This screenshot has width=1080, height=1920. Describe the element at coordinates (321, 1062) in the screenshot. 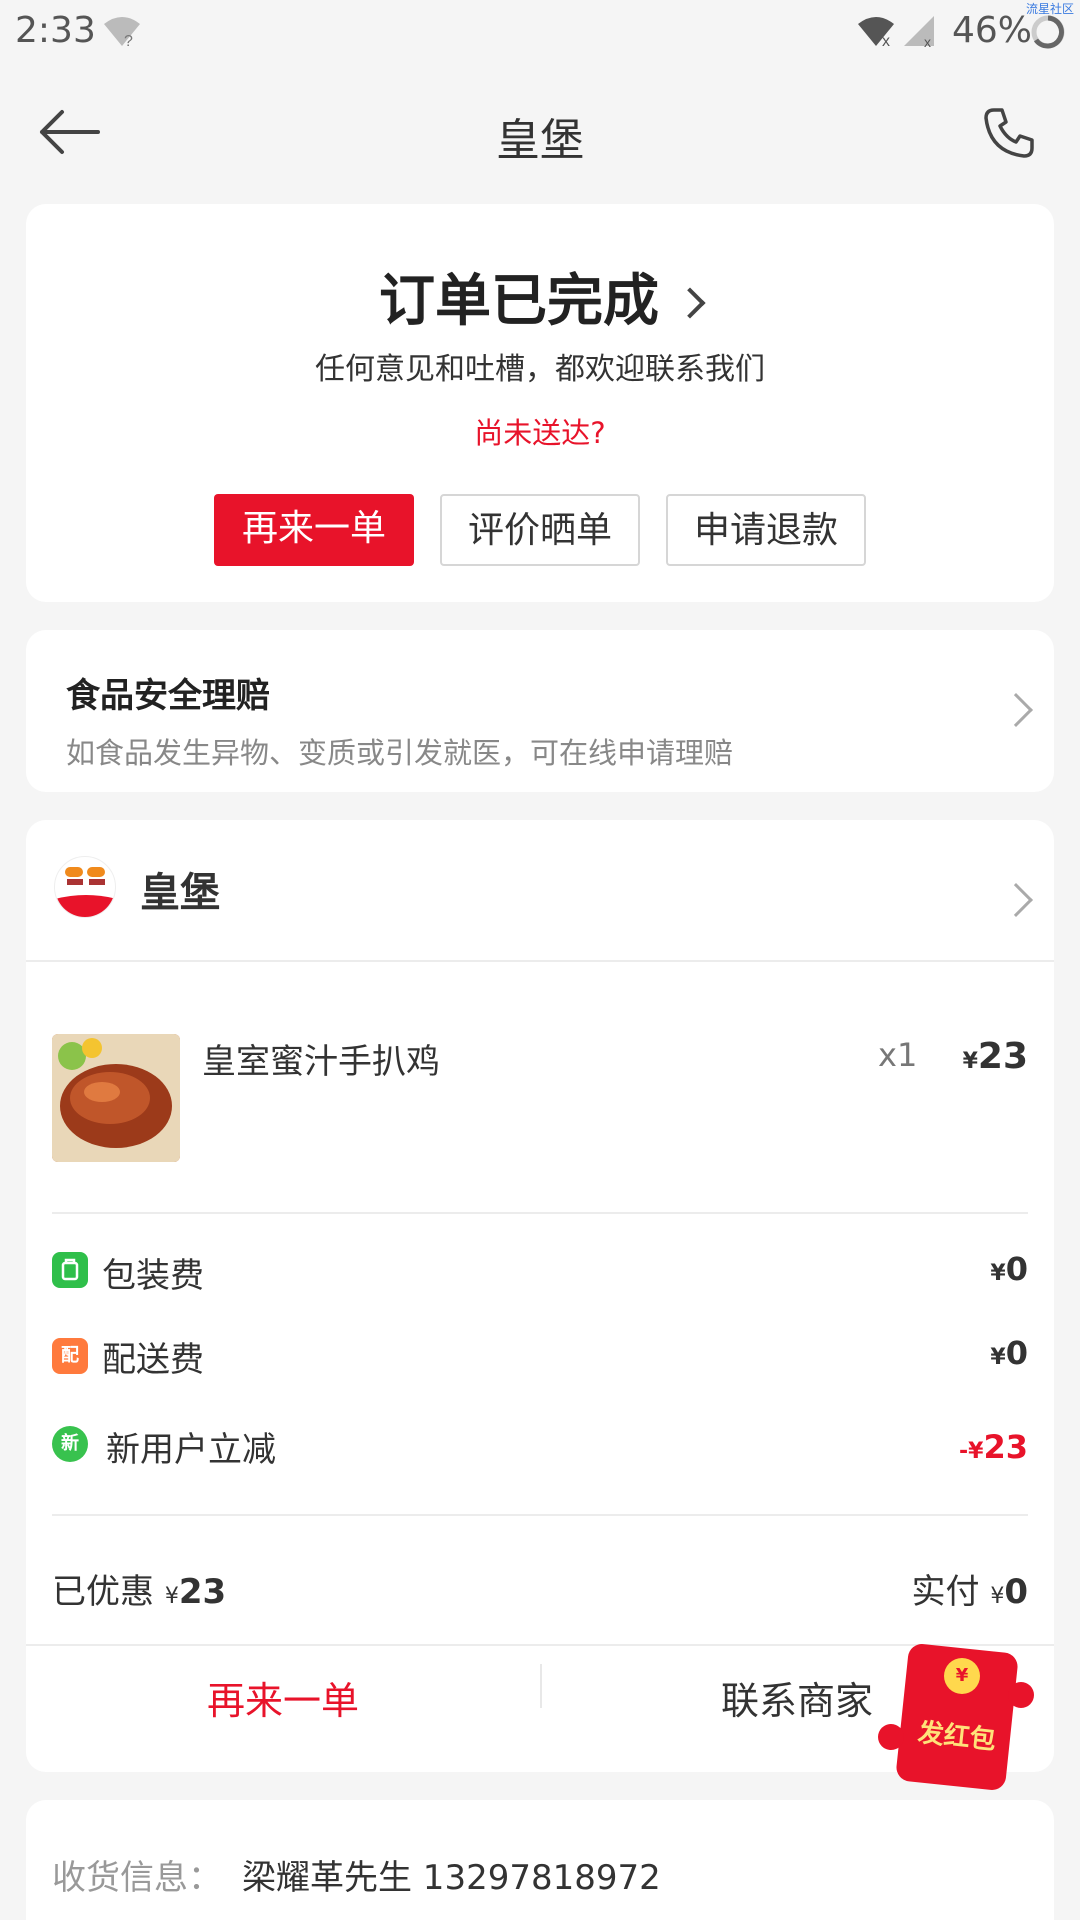

I see `item-name: 皇室蜜汁手扒鸡` at that location.